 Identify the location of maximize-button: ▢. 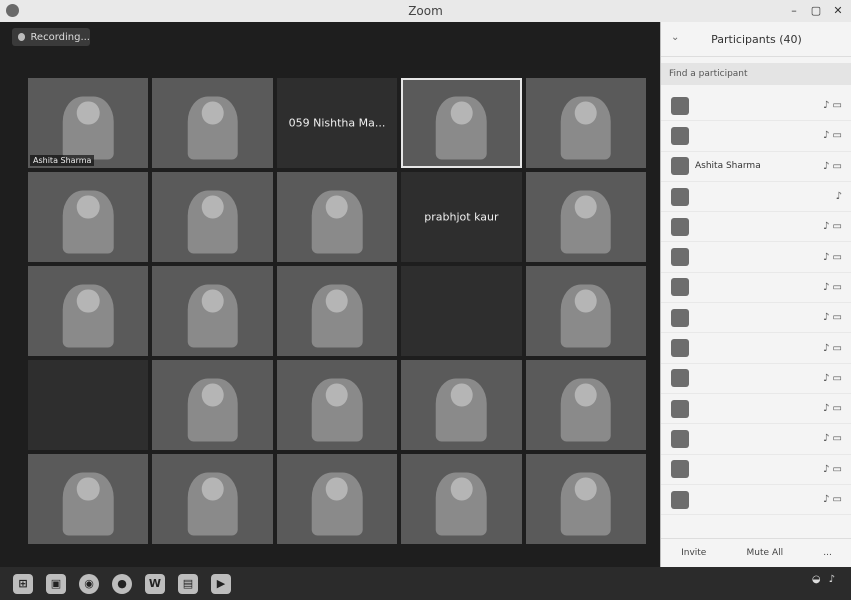
(816, 10).